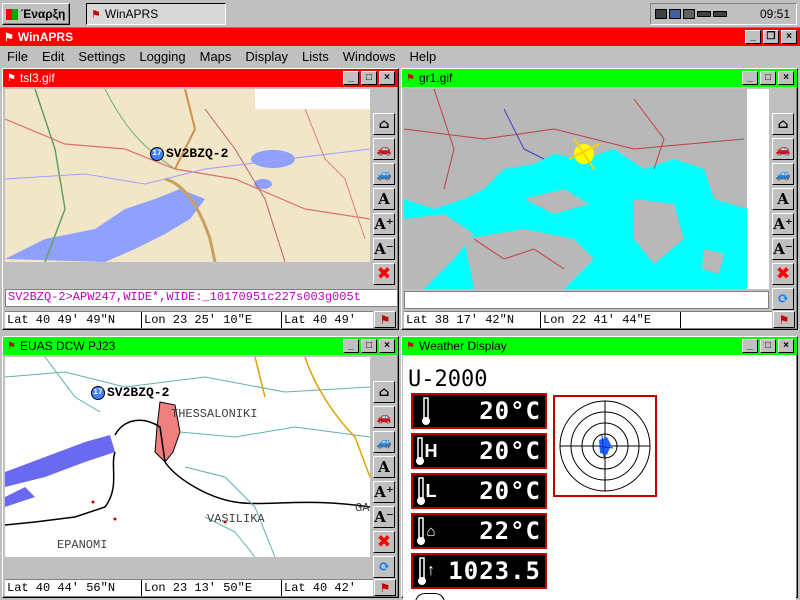  What do you see at coordinates (599, 78) in the screenshot?
I see `window-title-bar: ⚑ gr1.gif _ □ ×` at bounding box center [599, 78].